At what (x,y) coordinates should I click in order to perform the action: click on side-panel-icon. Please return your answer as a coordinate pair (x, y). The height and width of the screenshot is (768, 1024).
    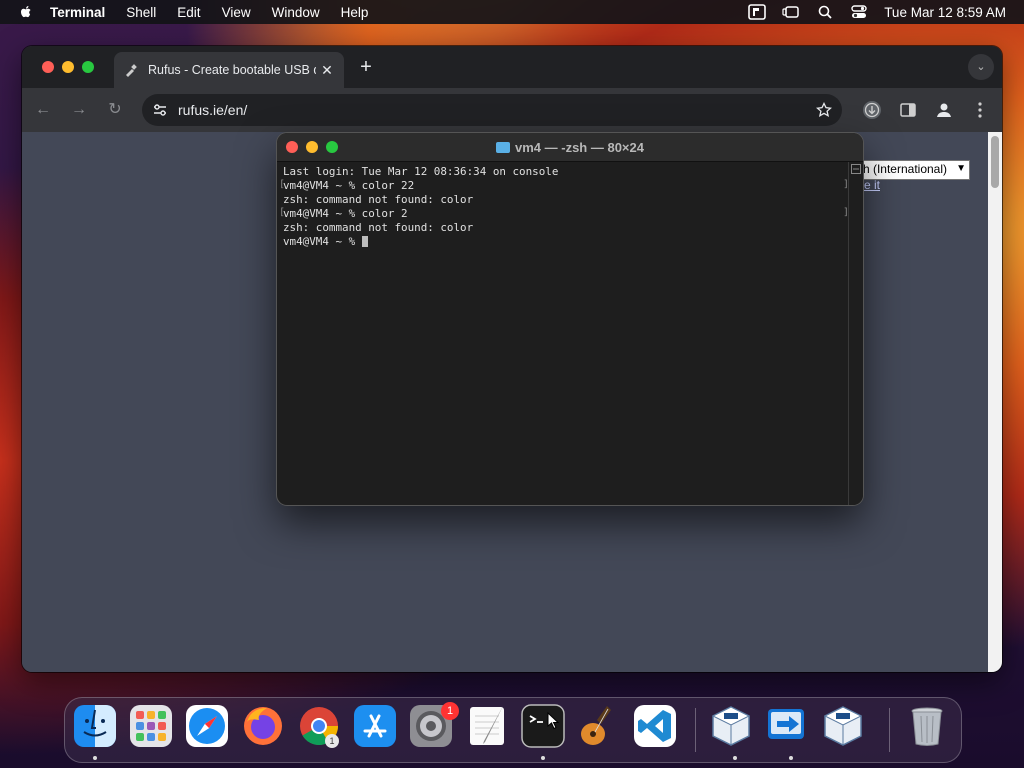
    Looking at the image, I should click on (908, 110).